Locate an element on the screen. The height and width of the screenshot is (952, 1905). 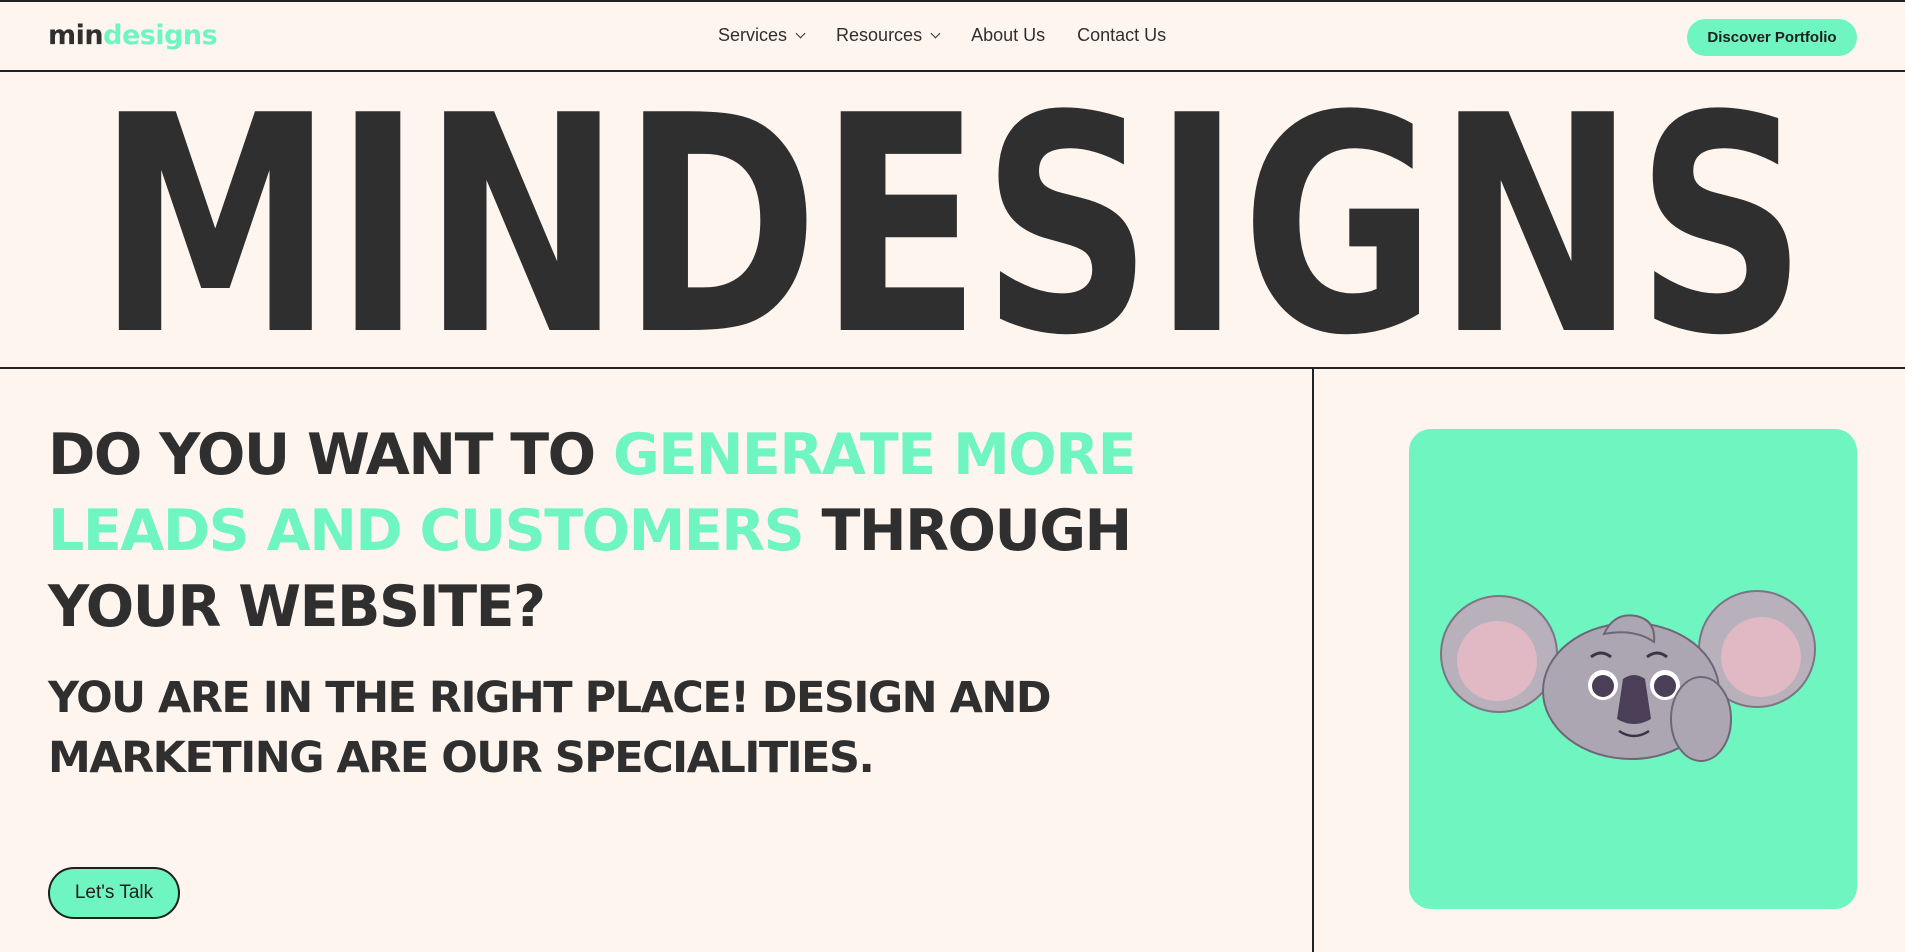
logo-text-accent: designs is located at coordinates (160, 35).